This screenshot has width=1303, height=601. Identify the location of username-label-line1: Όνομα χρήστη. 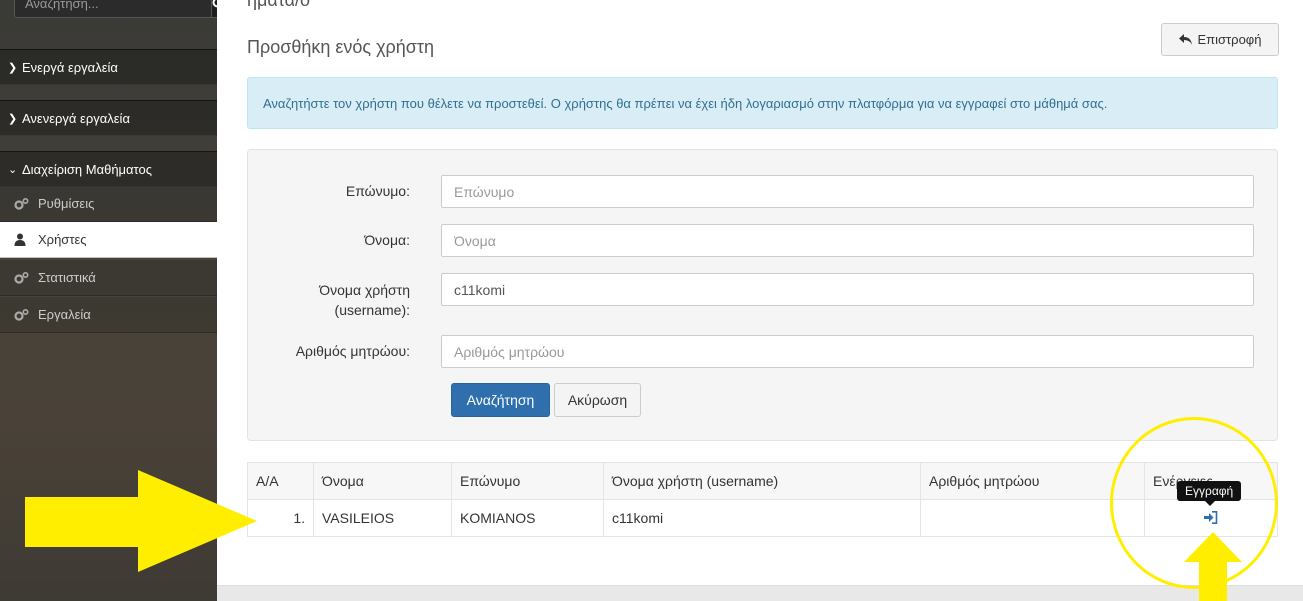
(364, 290).